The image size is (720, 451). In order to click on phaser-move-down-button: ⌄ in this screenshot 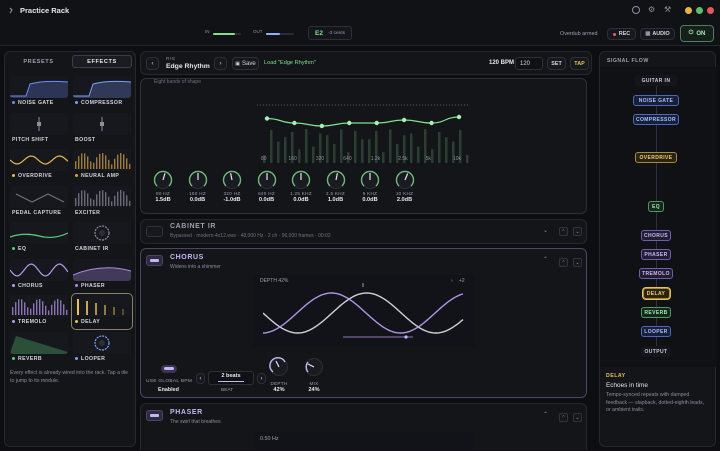, I will do `click(577, 417)`.